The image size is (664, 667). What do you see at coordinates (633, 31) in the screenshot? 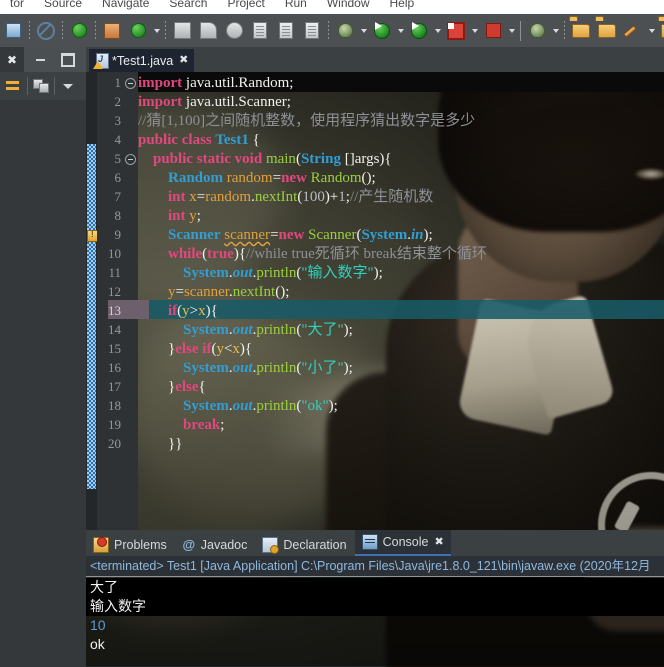
I see `pencil-icon` at bounding box center [633, 31].